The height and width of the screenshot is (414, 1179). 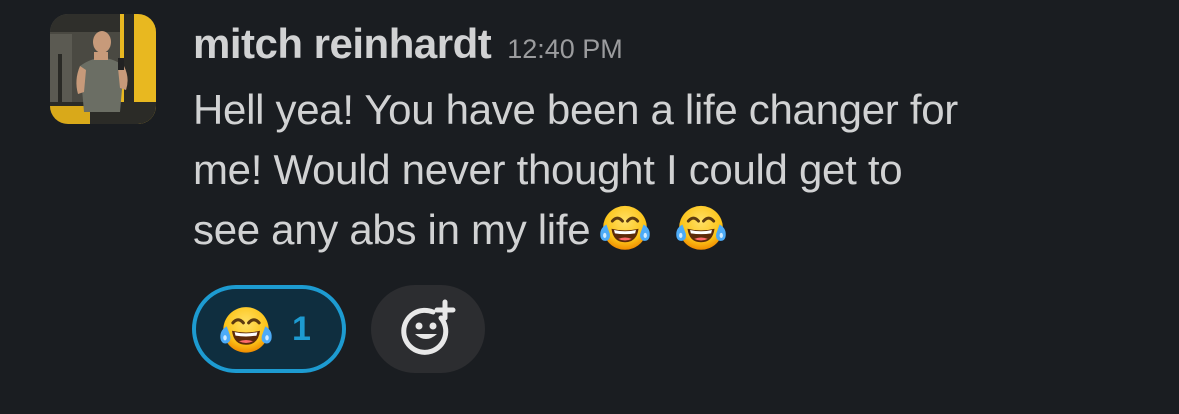 What do you see at coordinates (392, 229) in the screenshot?
I see `message-line-text: see any abs in my life` at bounding box center [392, 229].